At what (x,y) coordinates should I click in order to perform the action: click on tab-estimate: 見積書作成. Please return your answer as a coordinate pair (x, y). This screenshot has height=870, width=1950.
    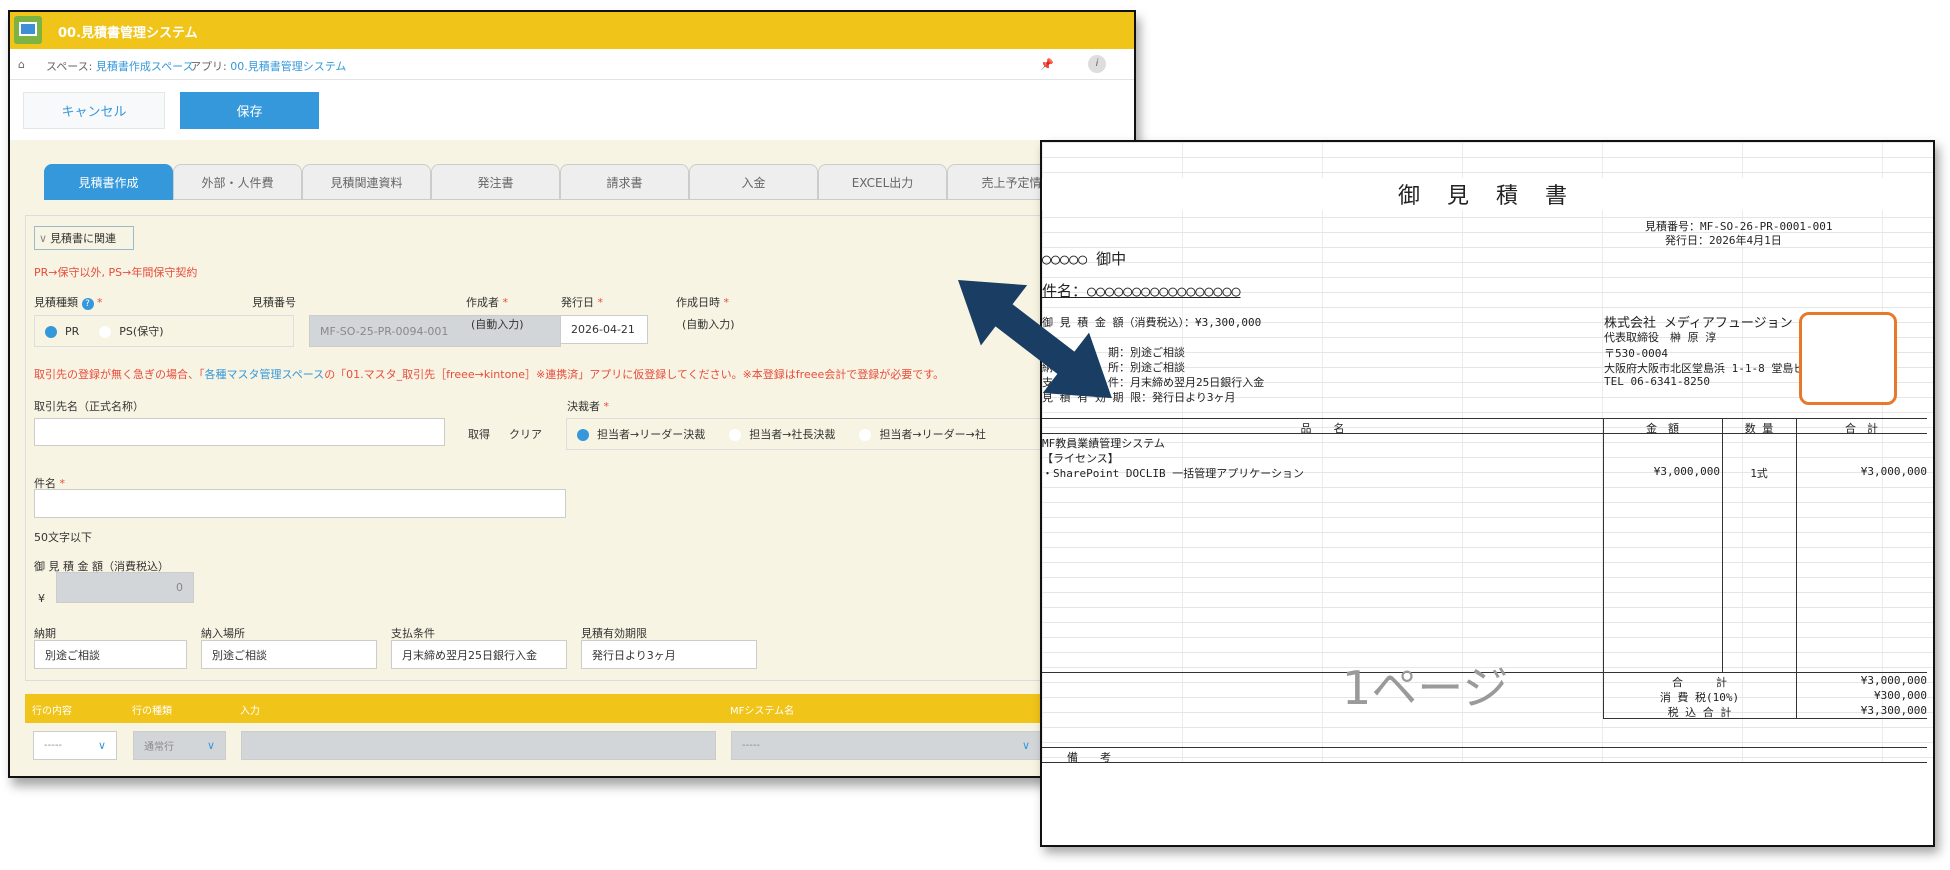
    Looking at the image, I should click on (108, 182).